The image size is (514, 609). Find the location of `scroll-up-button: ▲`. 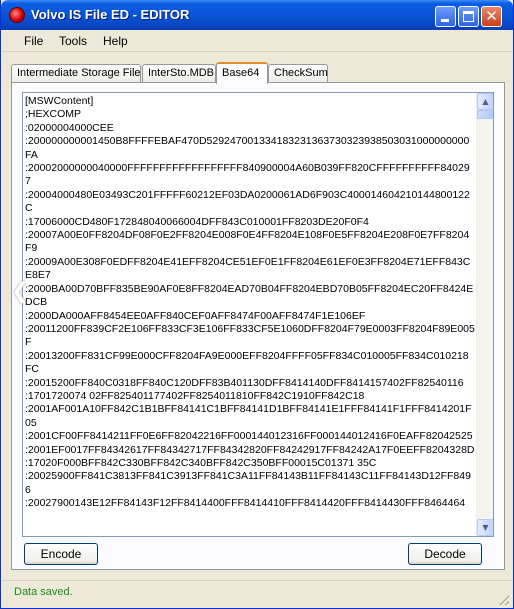

scroll-up-button: ▲ is located at coordinates (485, 101).